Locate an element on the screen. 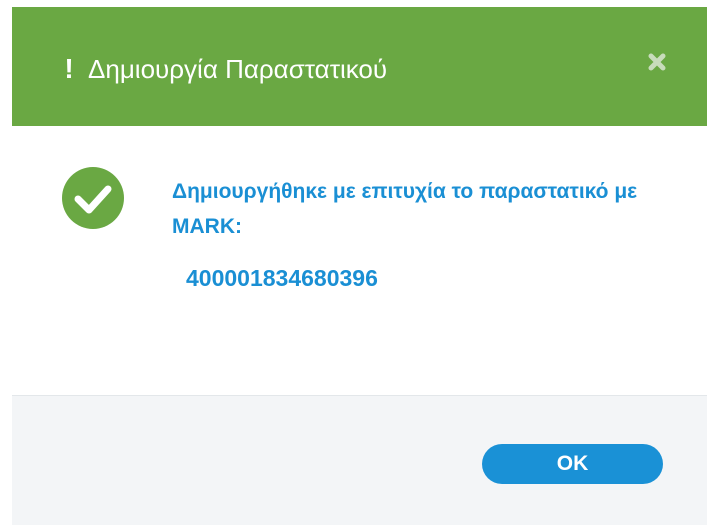 The height and width of the screenshot is (525, 707). check-circle-icon is located at coordinates (93, 198).